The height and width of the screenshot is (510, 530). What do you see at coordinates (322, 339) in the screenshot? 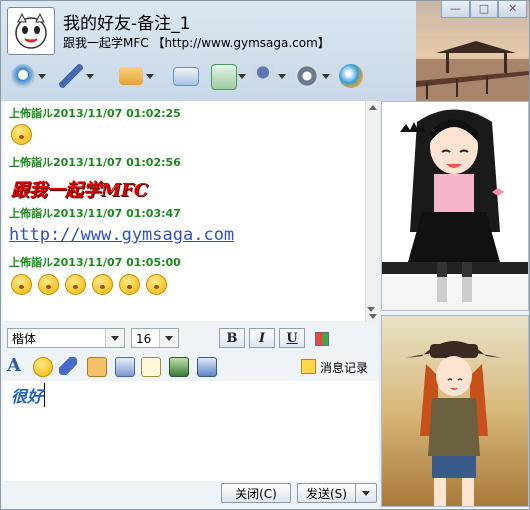
I see `color-palette-icon` at bounding box center [322, 339].